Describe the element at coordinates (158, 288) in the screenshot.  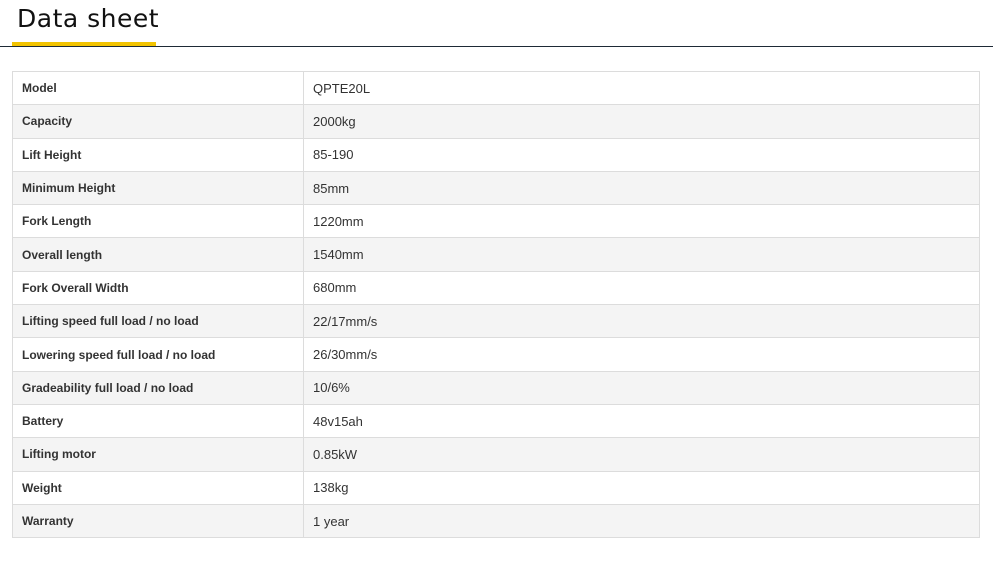
I see `spec-label: Fork Overall Width` at that location.